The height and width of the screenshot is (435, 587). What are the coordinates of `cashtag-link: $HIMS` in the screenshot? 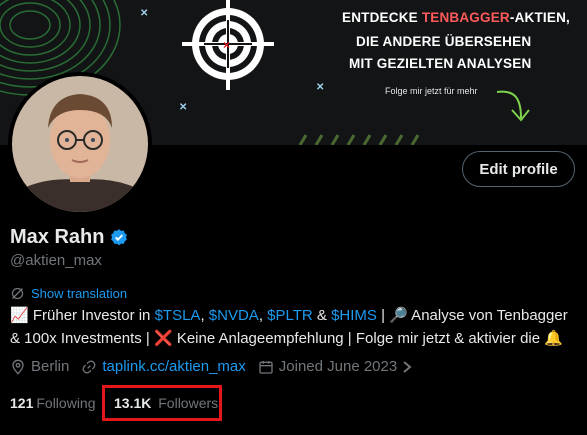 It's located at (354, 315).